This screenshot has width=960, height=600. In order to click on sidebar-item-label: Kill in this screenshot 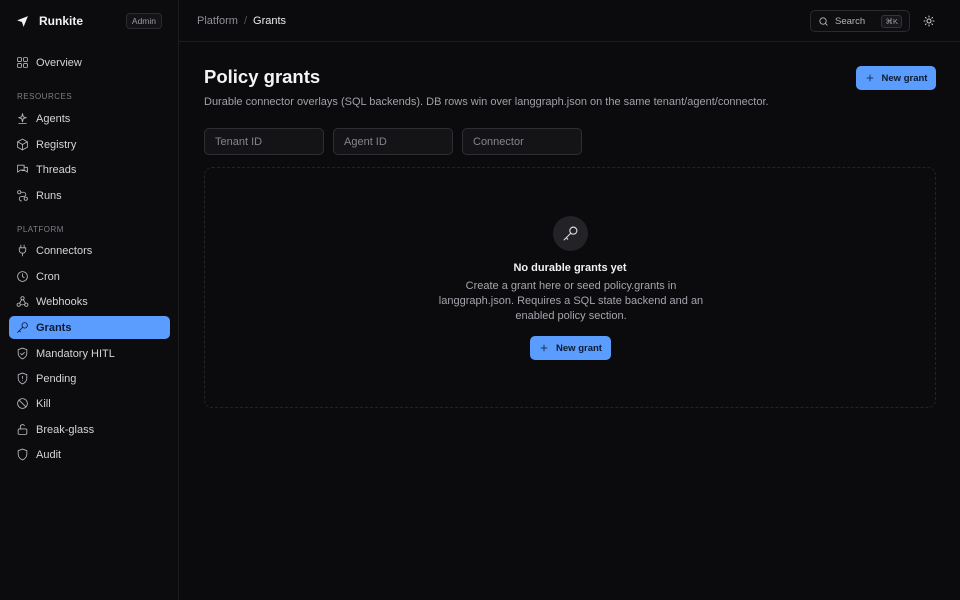, I will do `click(43, 403)`.